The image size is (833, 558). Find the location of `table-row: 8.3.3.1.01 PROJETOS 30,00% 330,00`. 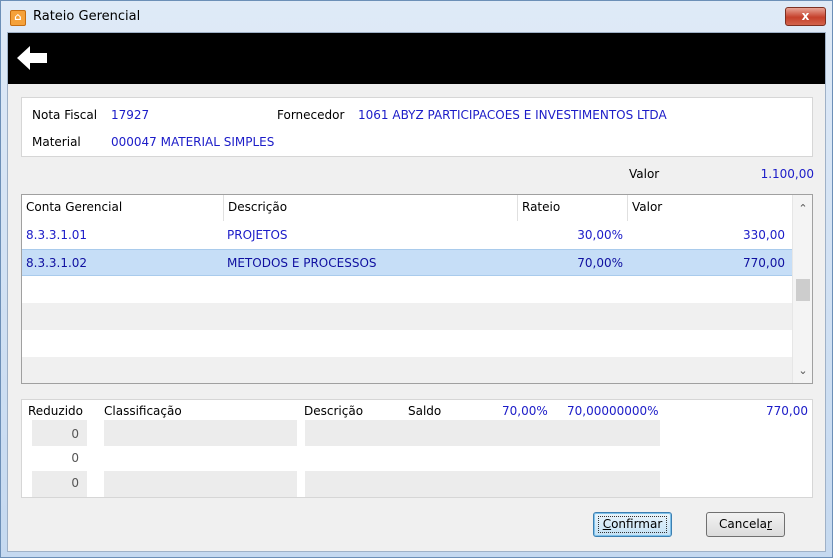

table-row: 8.3.3.1.01 PROJETOS 30,00% 330,00 is located at coordinates (407, 235).